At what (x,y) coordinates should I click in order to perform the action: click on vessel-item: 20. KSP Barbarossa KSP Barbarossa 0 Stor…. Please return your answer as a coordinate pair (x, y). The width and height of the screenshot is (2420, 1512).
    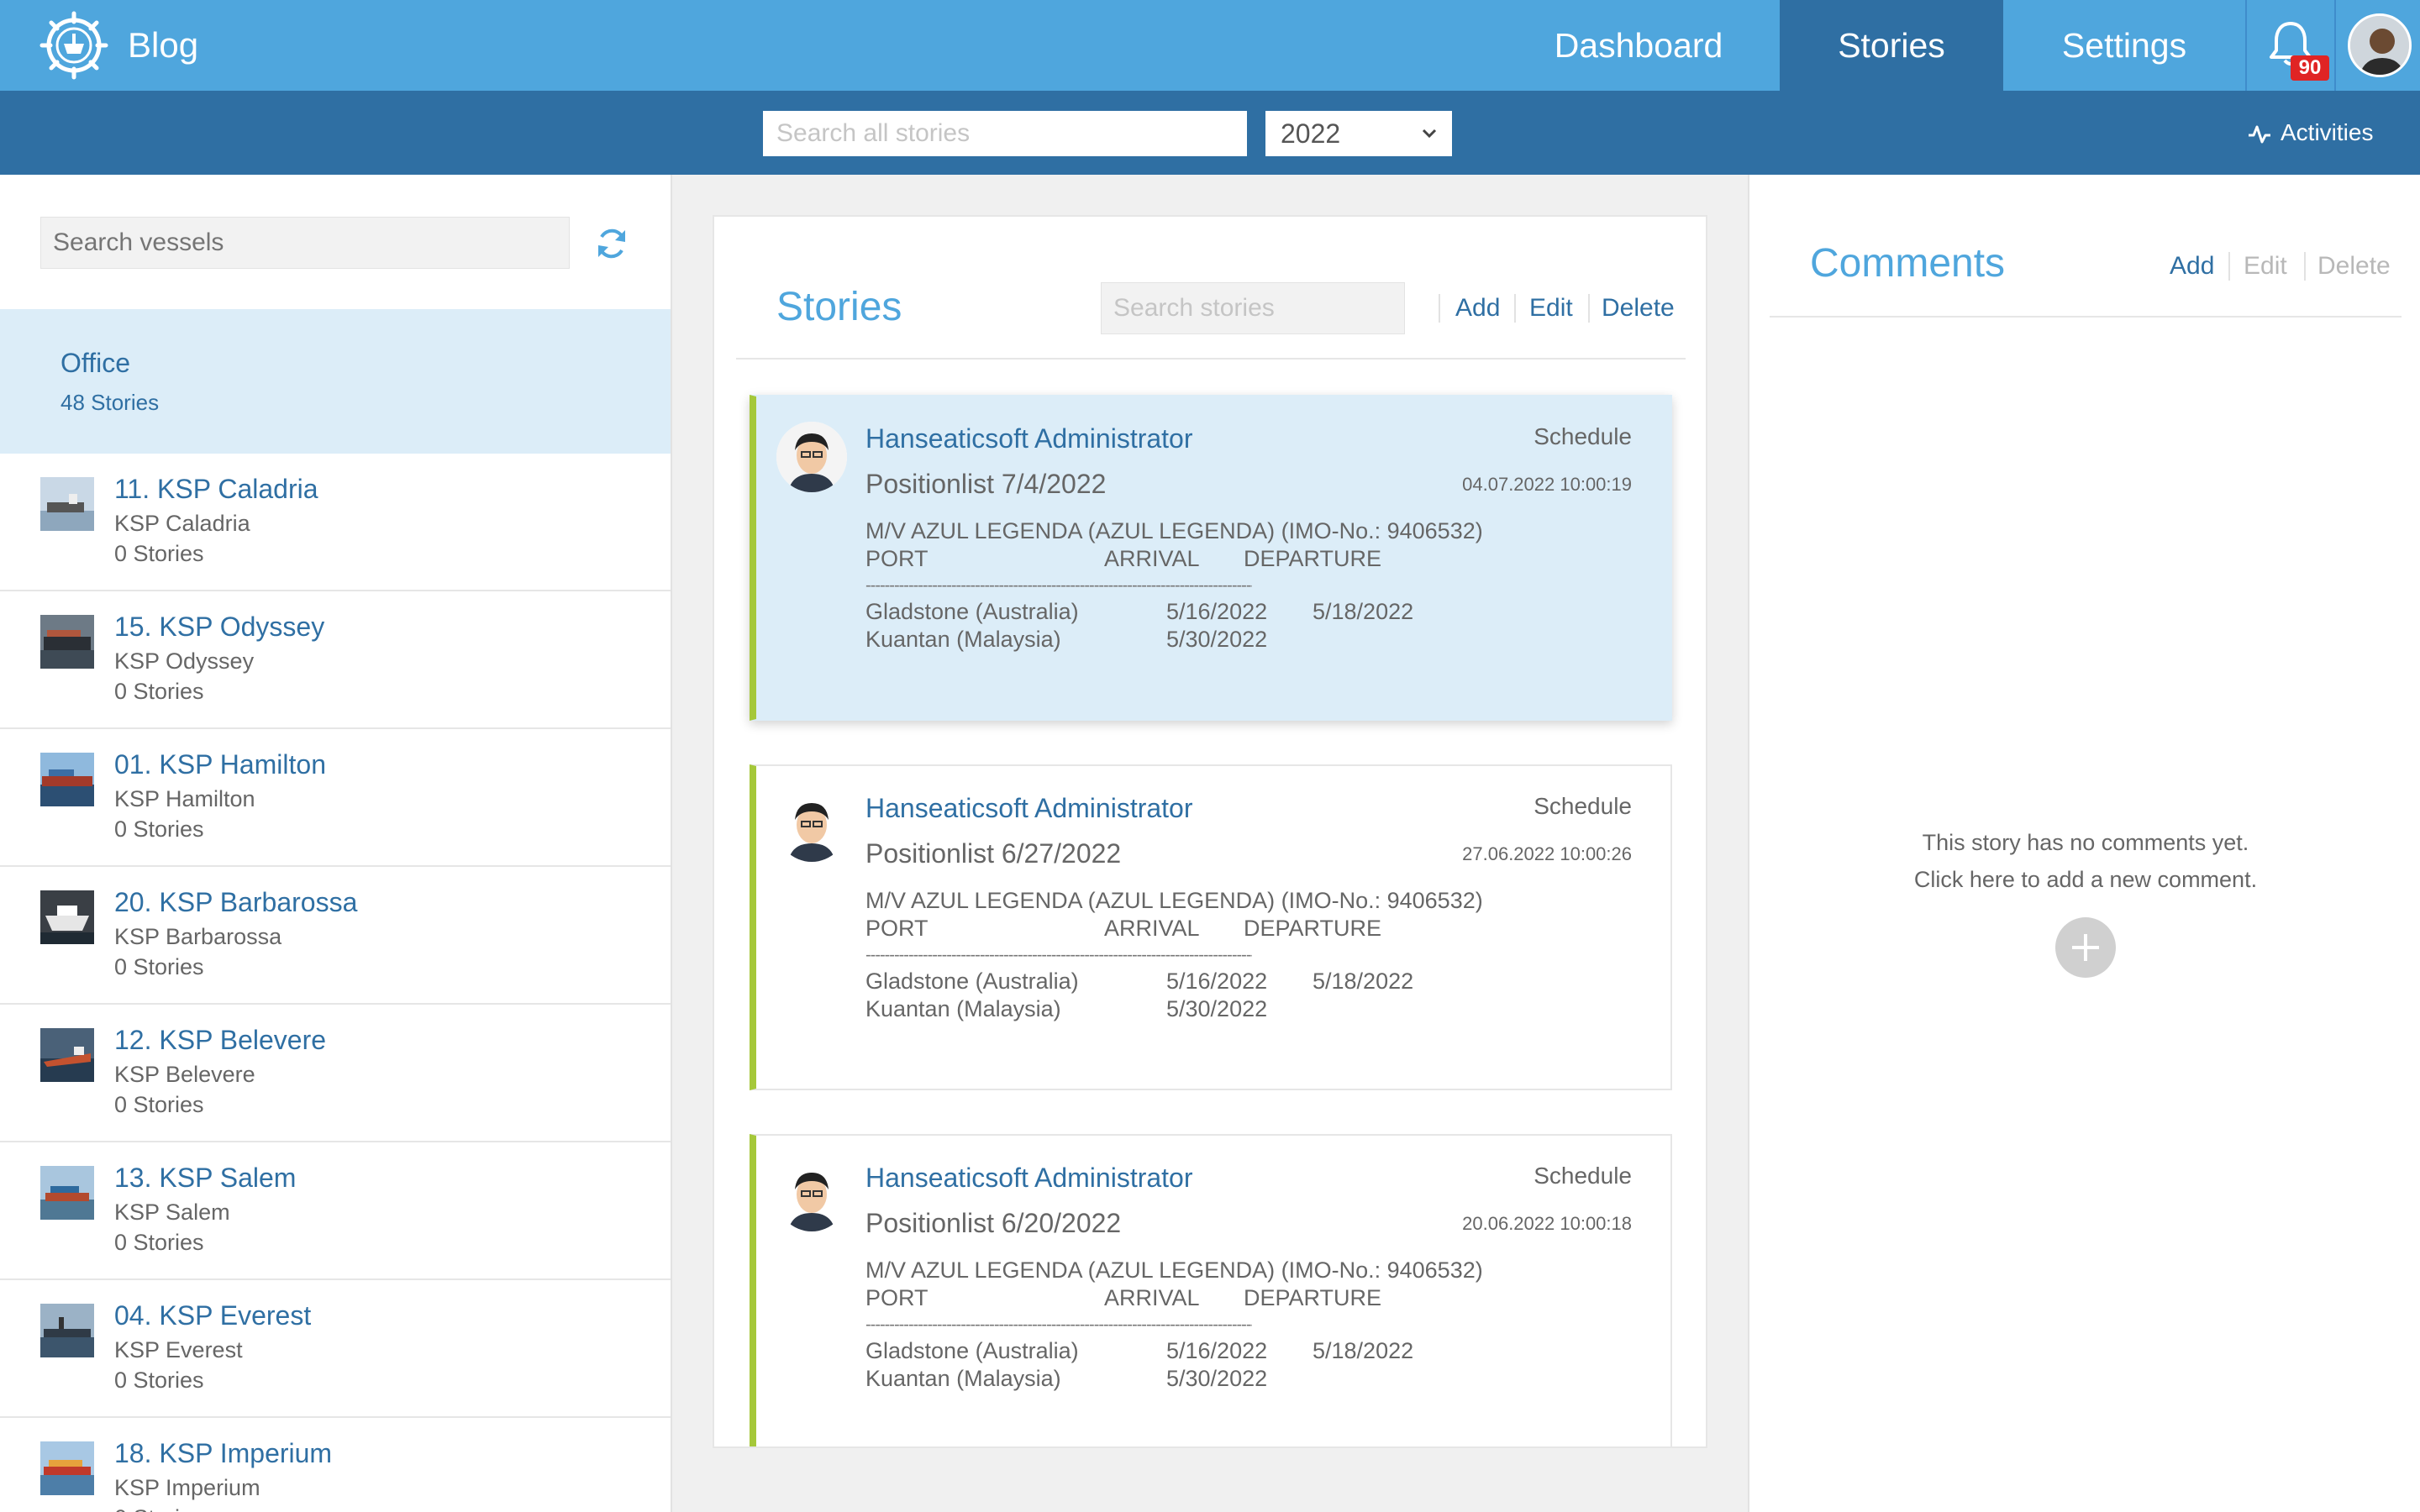
    Looking at the image, I should click on (336, 936).